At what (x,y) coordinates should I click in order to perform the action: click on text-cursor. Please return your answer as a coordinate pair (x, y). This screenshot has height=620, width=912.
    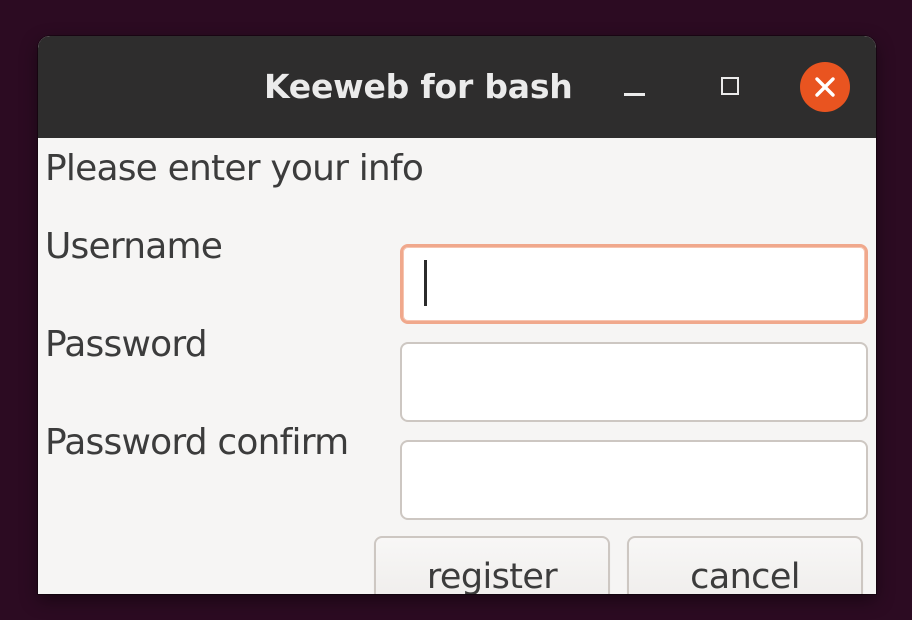
    Looking at the image, I should click on (425, 283).